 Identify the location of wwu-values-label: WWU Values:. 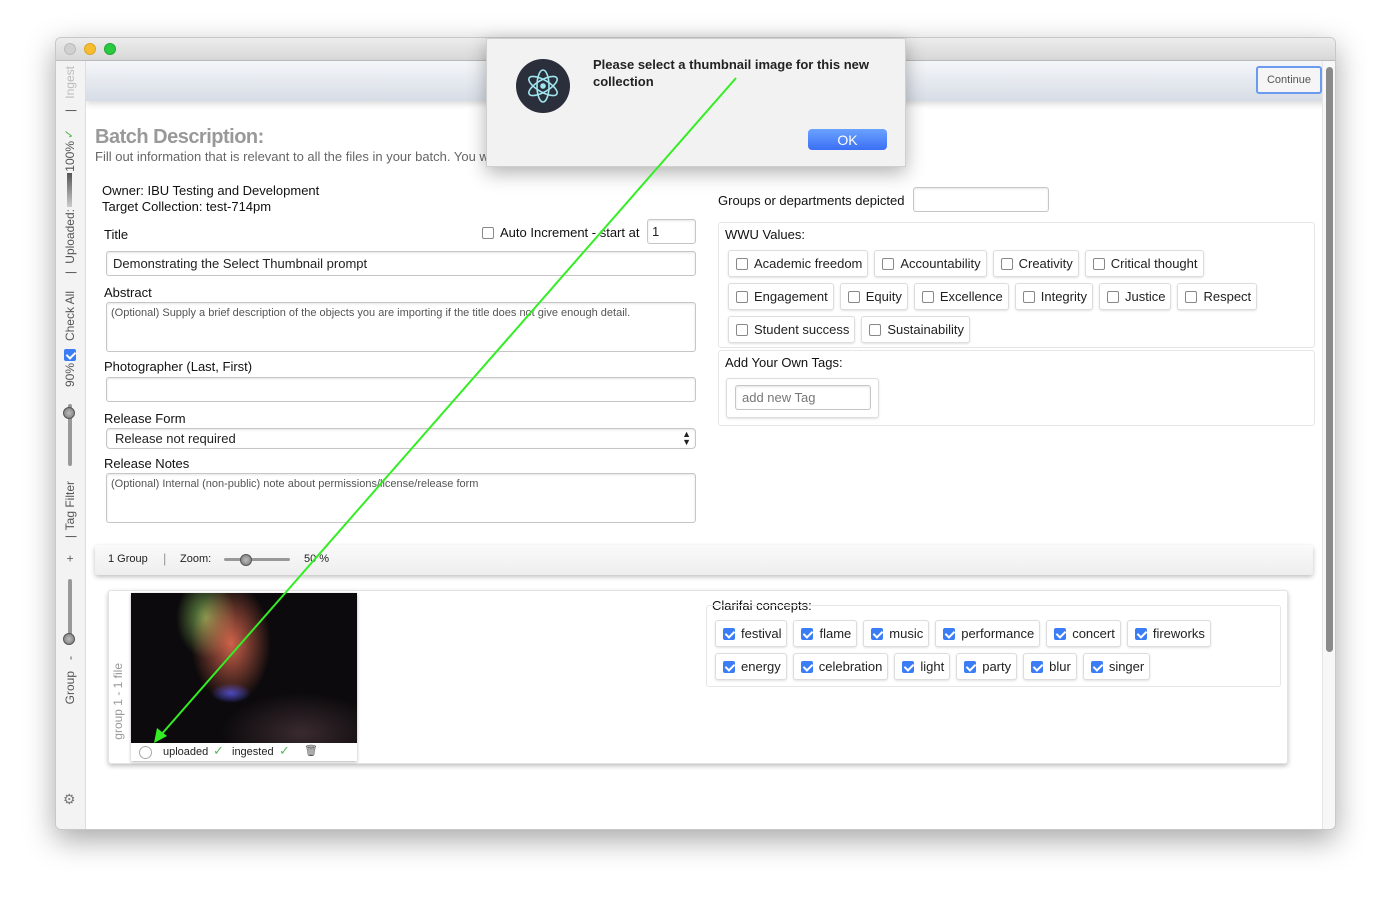
(765, 234).